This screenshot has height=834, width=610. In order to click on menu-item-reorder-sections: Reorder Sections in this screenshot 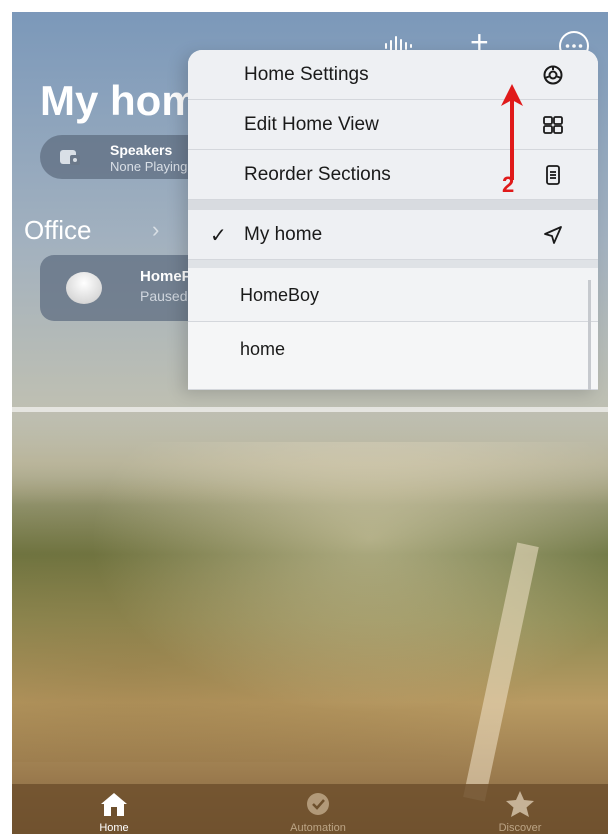, I will do `click(393, 175)`.